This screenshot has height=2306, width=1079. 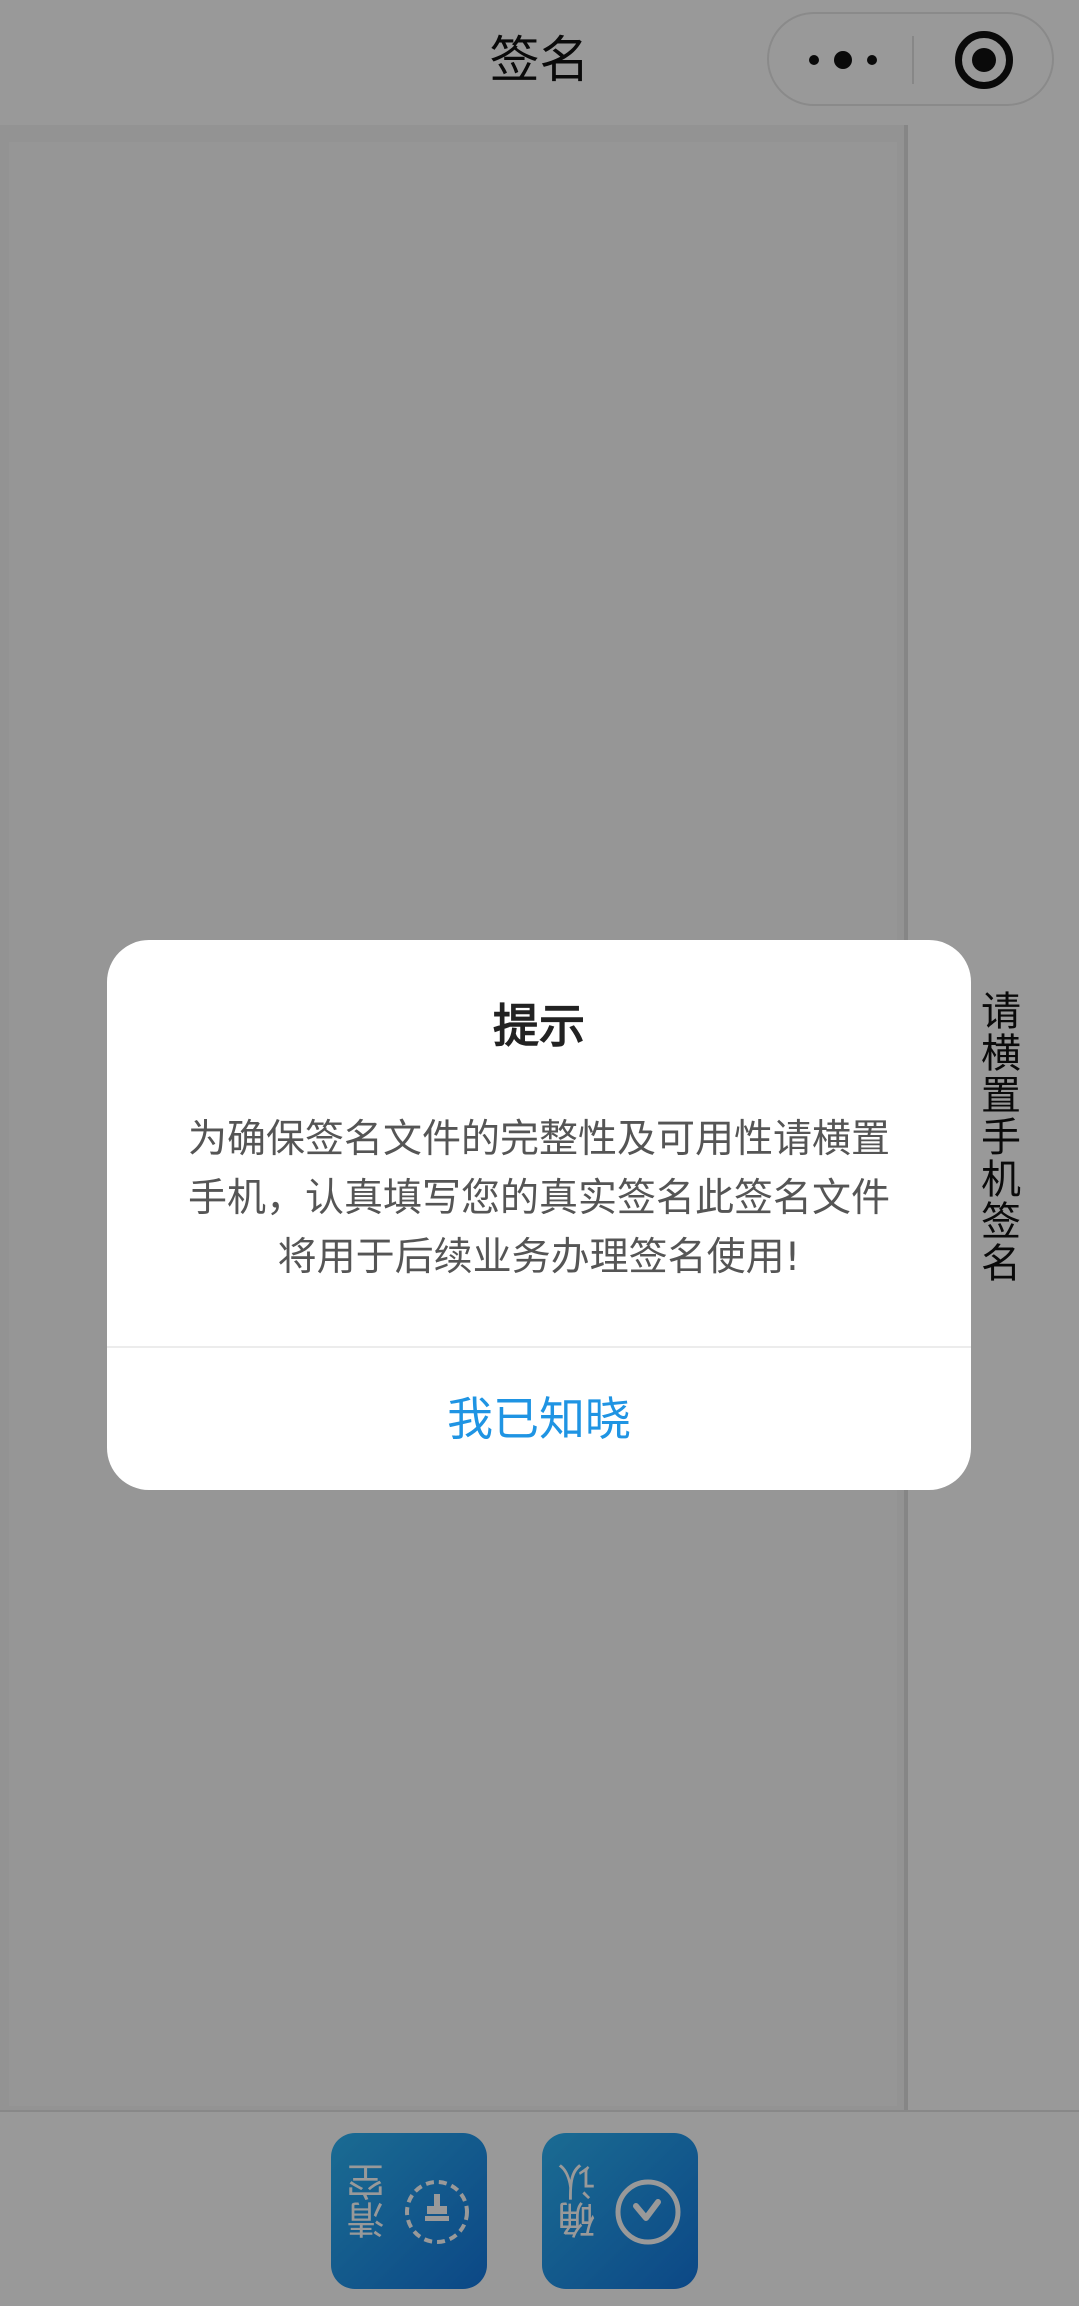 I want to click on dialog-title: 提示, so click(x=539, y=1026).